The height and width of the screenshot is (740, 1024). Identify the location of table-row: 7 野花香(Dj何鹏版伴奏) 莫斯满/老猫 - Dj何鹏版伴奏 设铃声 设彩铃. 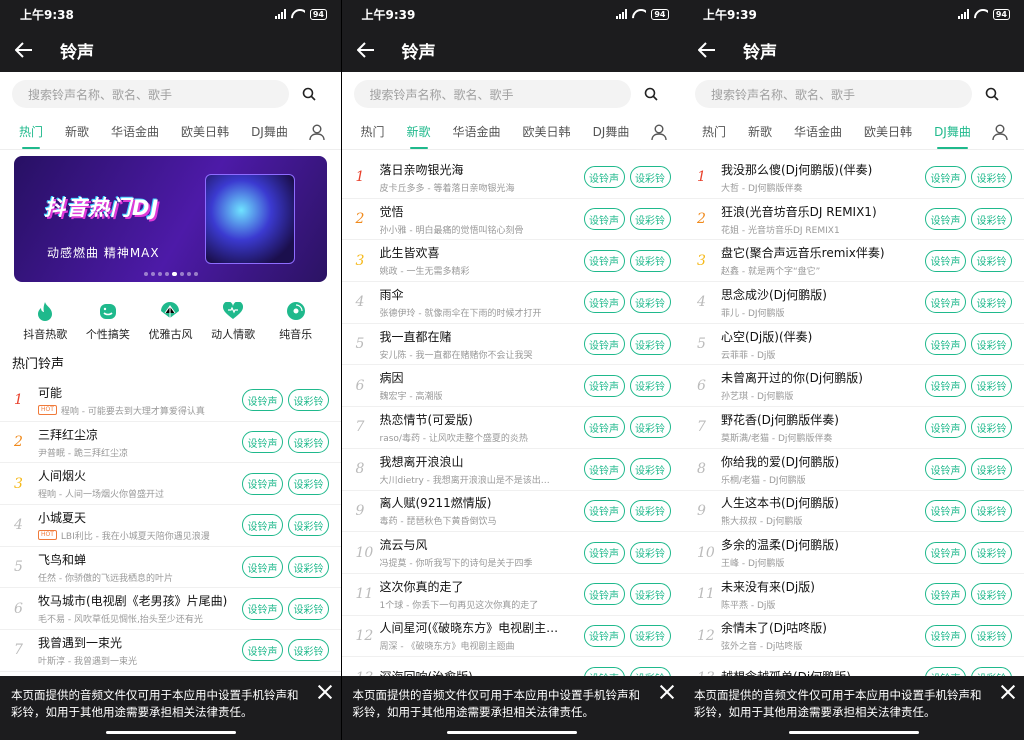
(853, 428).